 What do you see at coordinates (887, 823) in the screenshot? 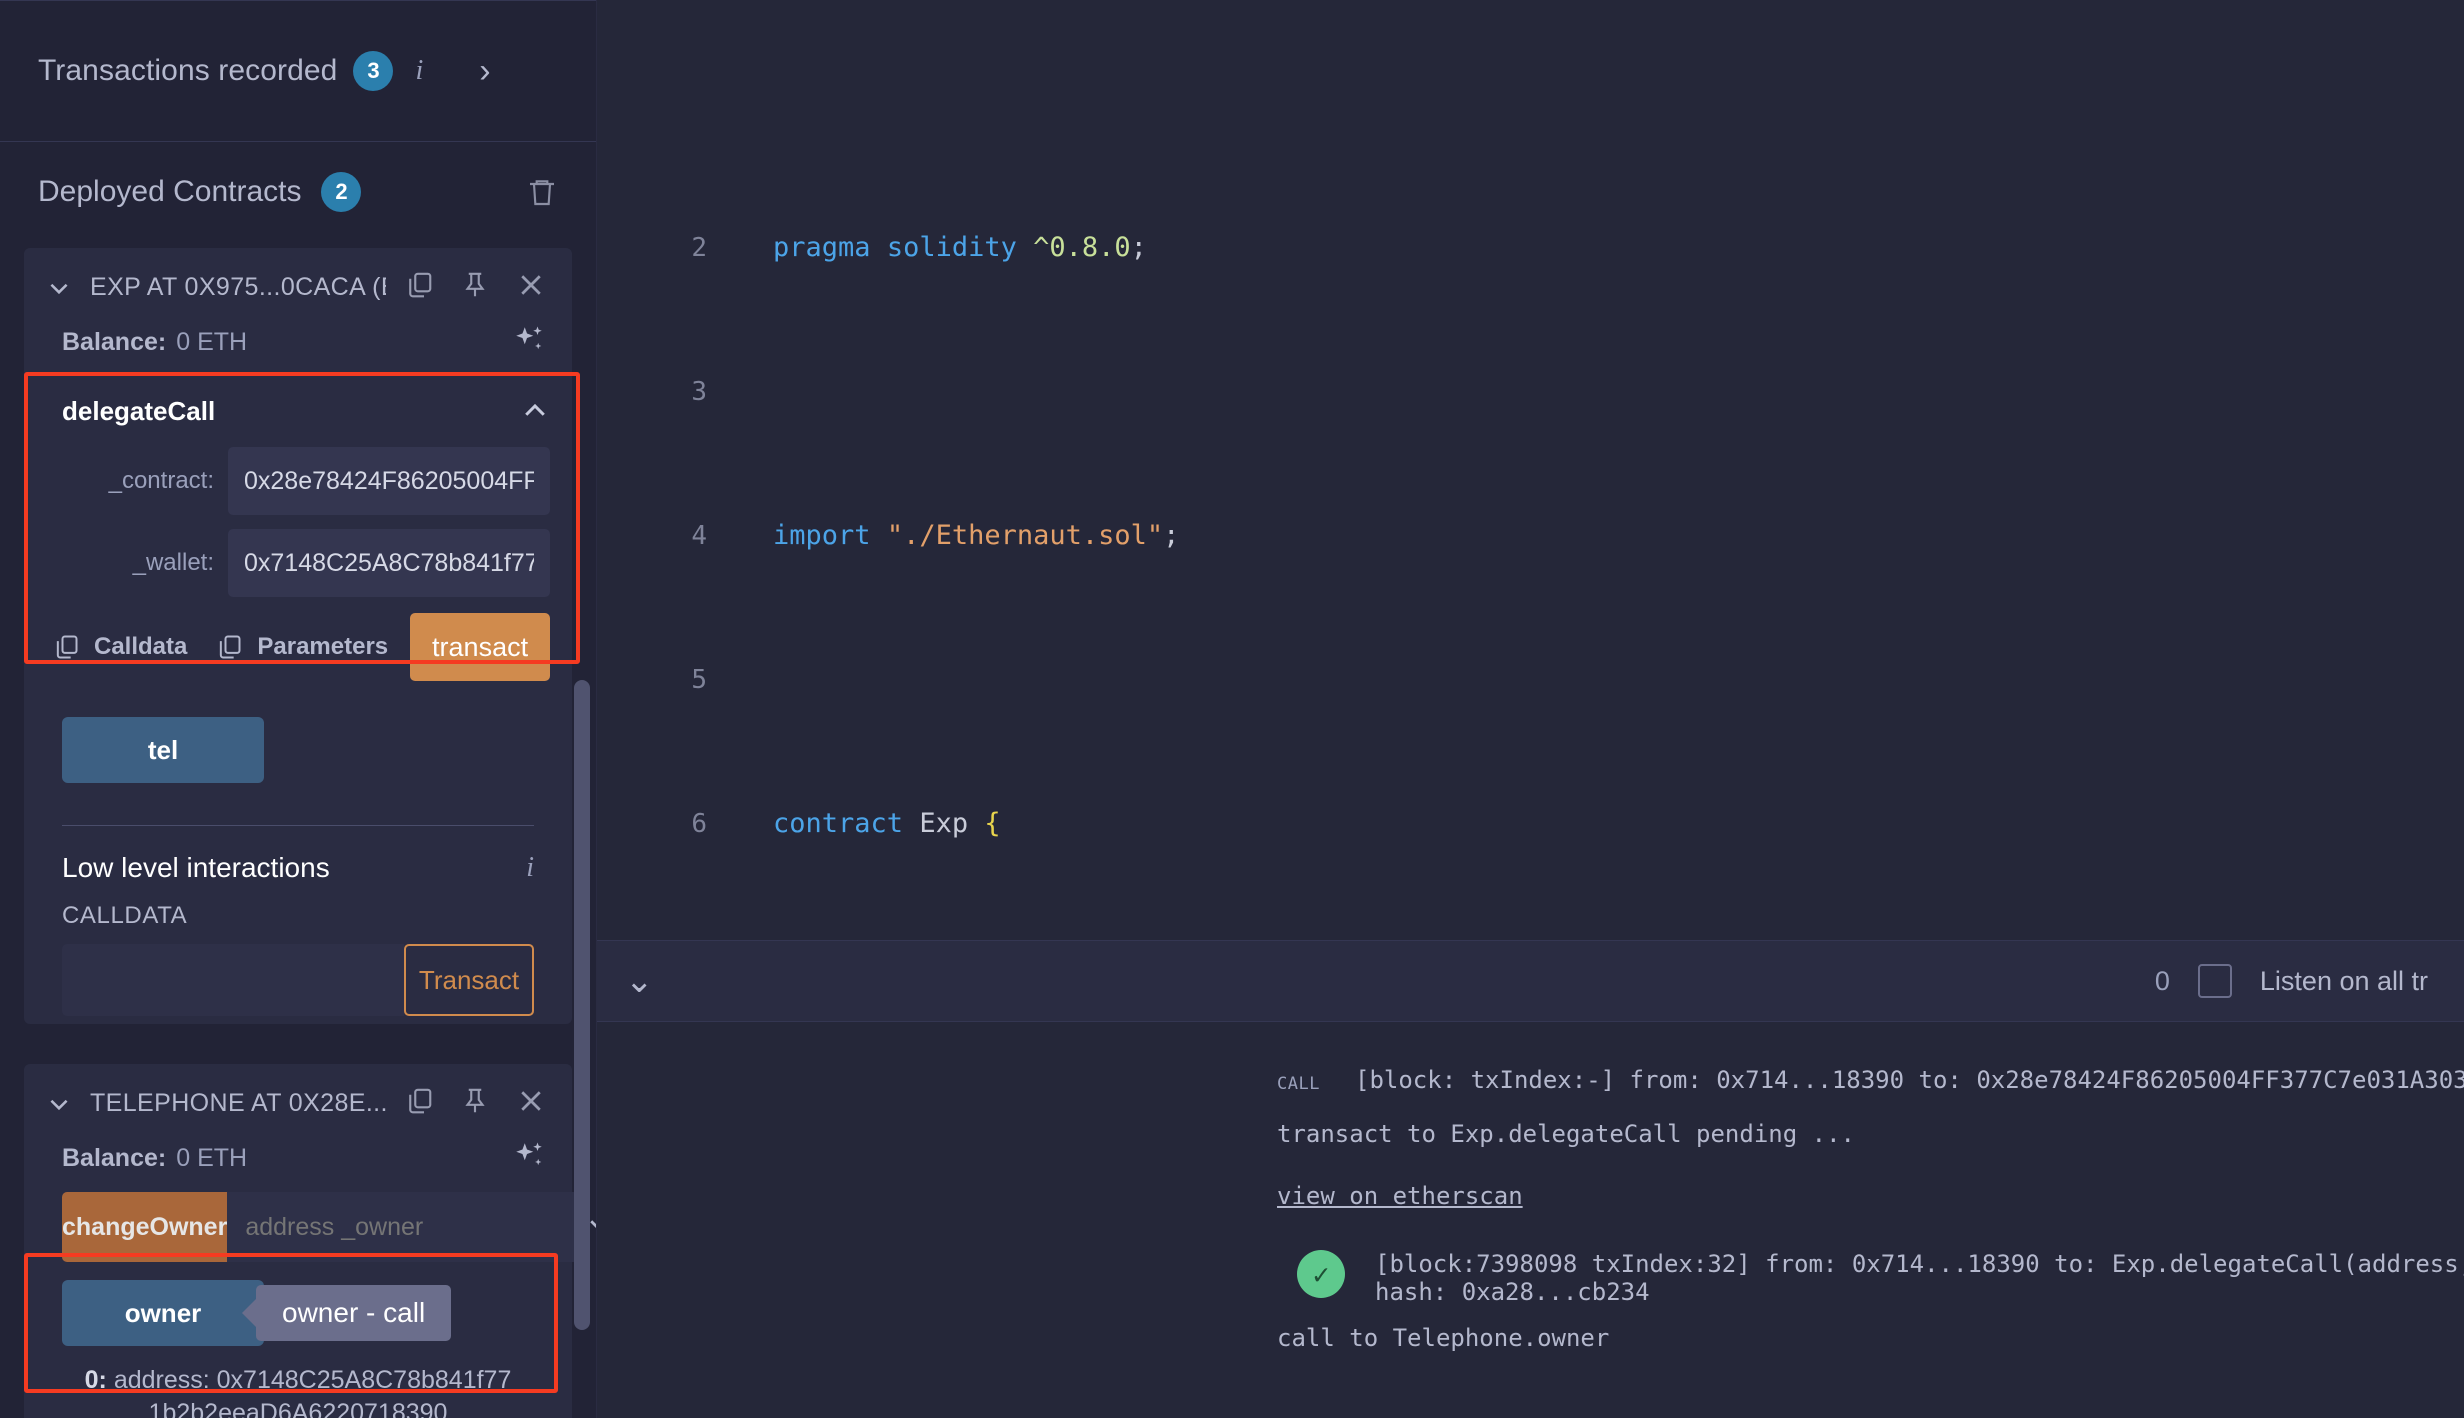
I see `code-text: contract Exp {` at bounding box center [887, 823].